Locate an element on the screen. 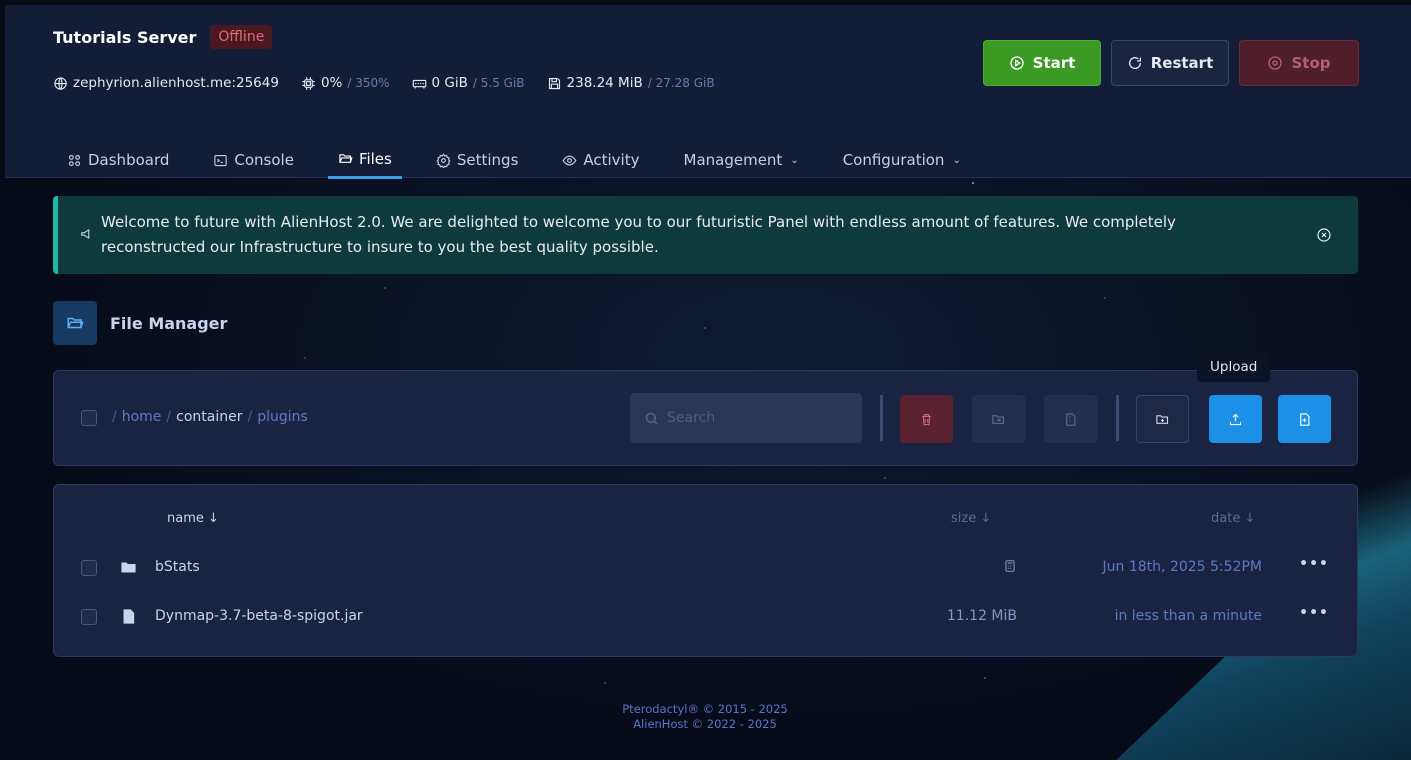 The image size is (1411, 760). move-button is located at coordinates (998, 419).